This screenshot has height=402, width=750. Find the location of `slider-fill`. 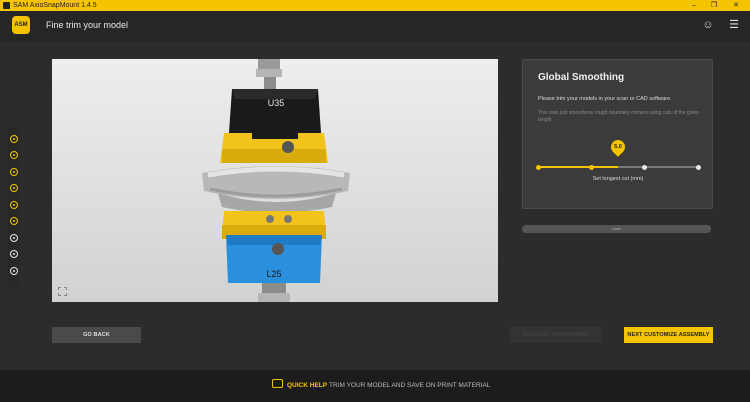

slider-fill is located at coordinates (578, 167).